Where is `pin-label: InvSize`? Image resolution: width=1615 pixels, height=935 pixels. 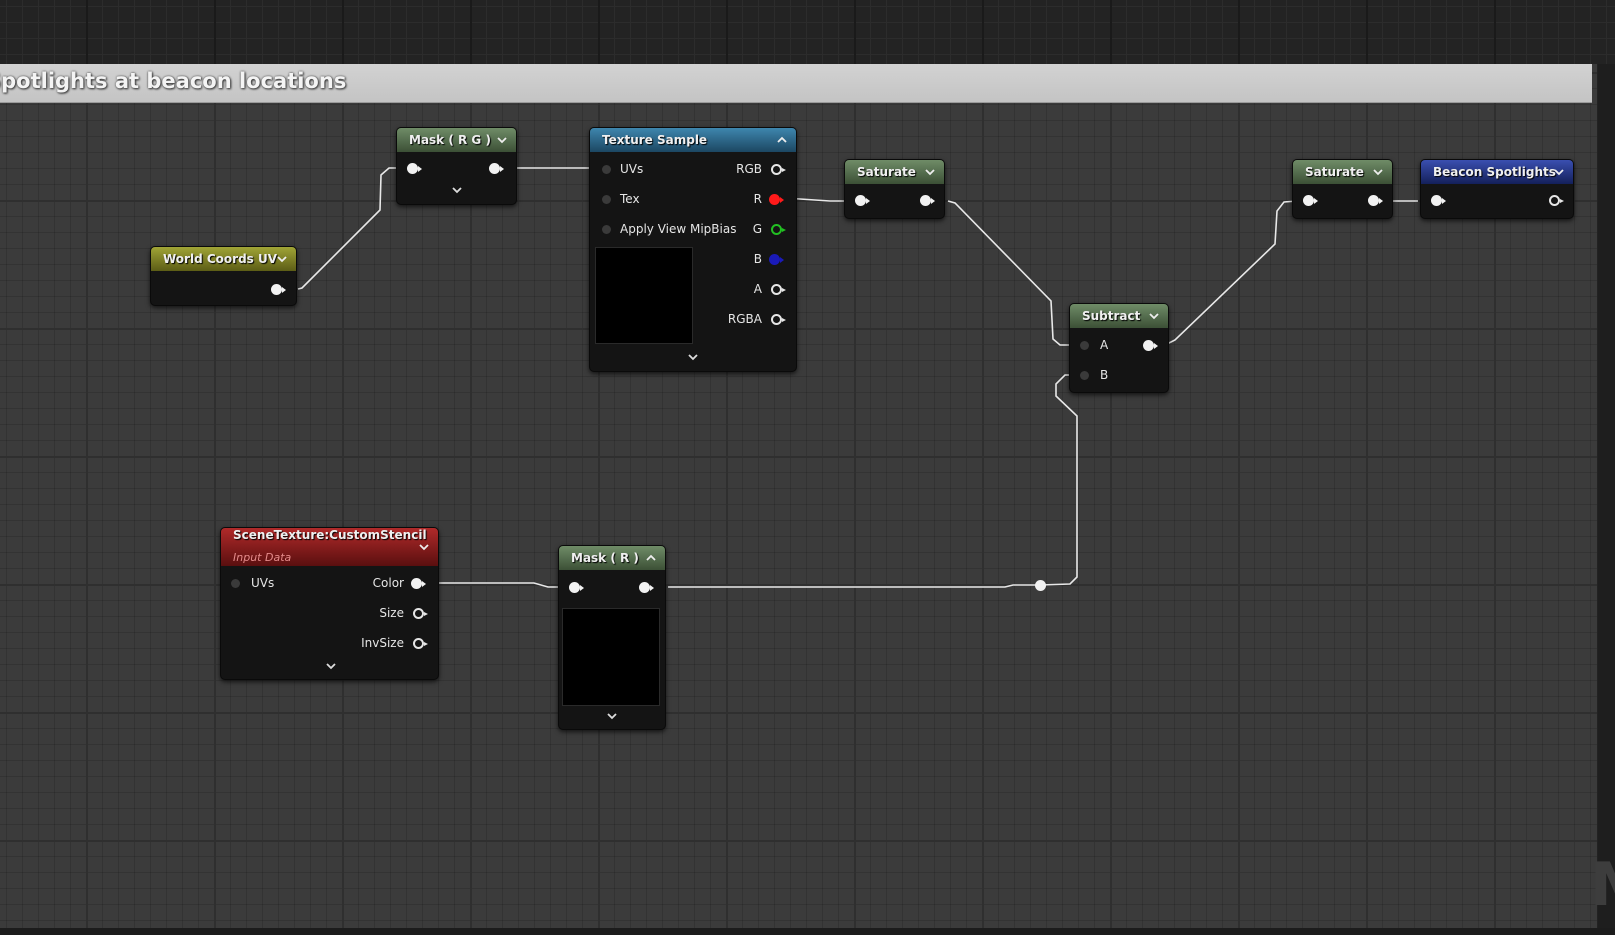 pin-label: InvSize is located at coordinates (382, 643).